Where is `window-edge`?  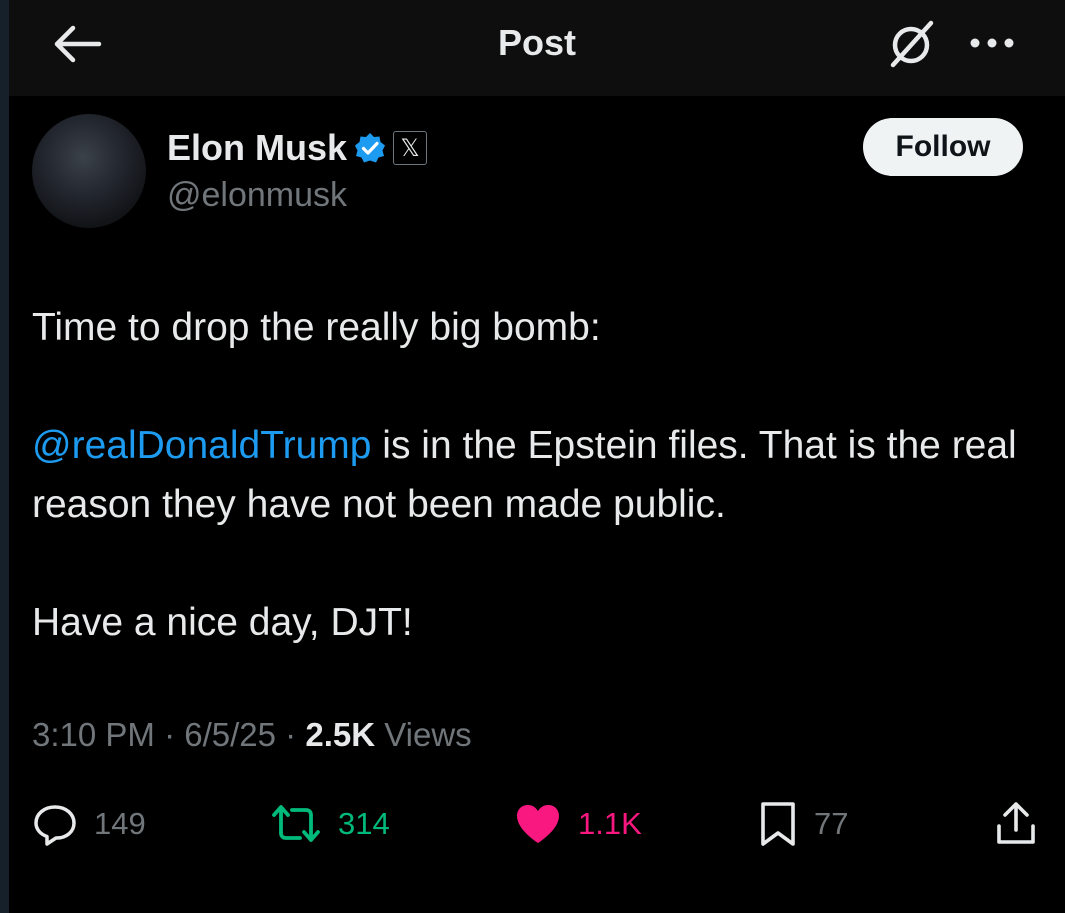
window-edge is located at coordinates (4, 456).